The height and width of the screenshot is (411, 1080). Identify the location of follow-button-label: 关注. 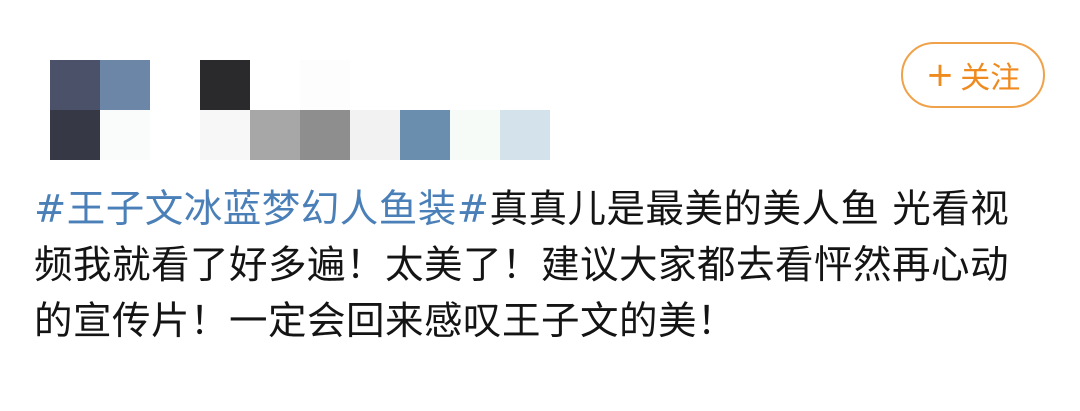
(990, 78).